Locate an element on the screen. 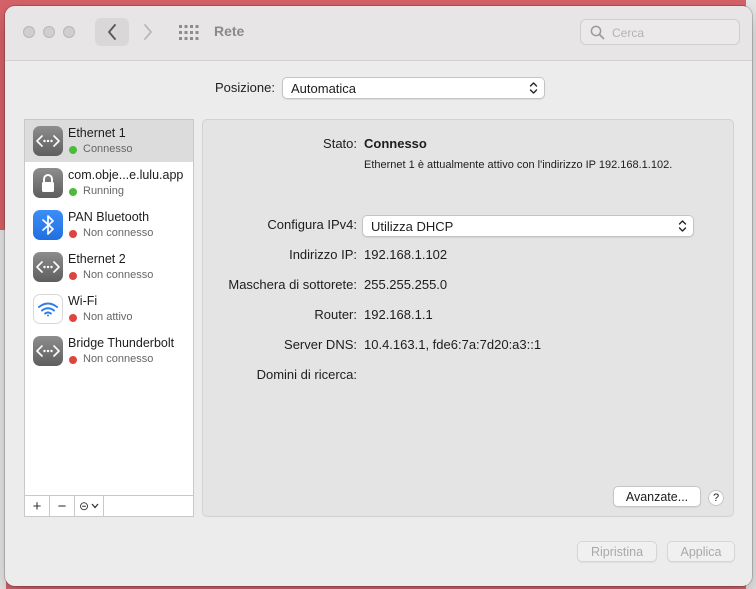 The height and width of the screenshot is (589, 756). lock-icon is located at coordinates (48, 183).